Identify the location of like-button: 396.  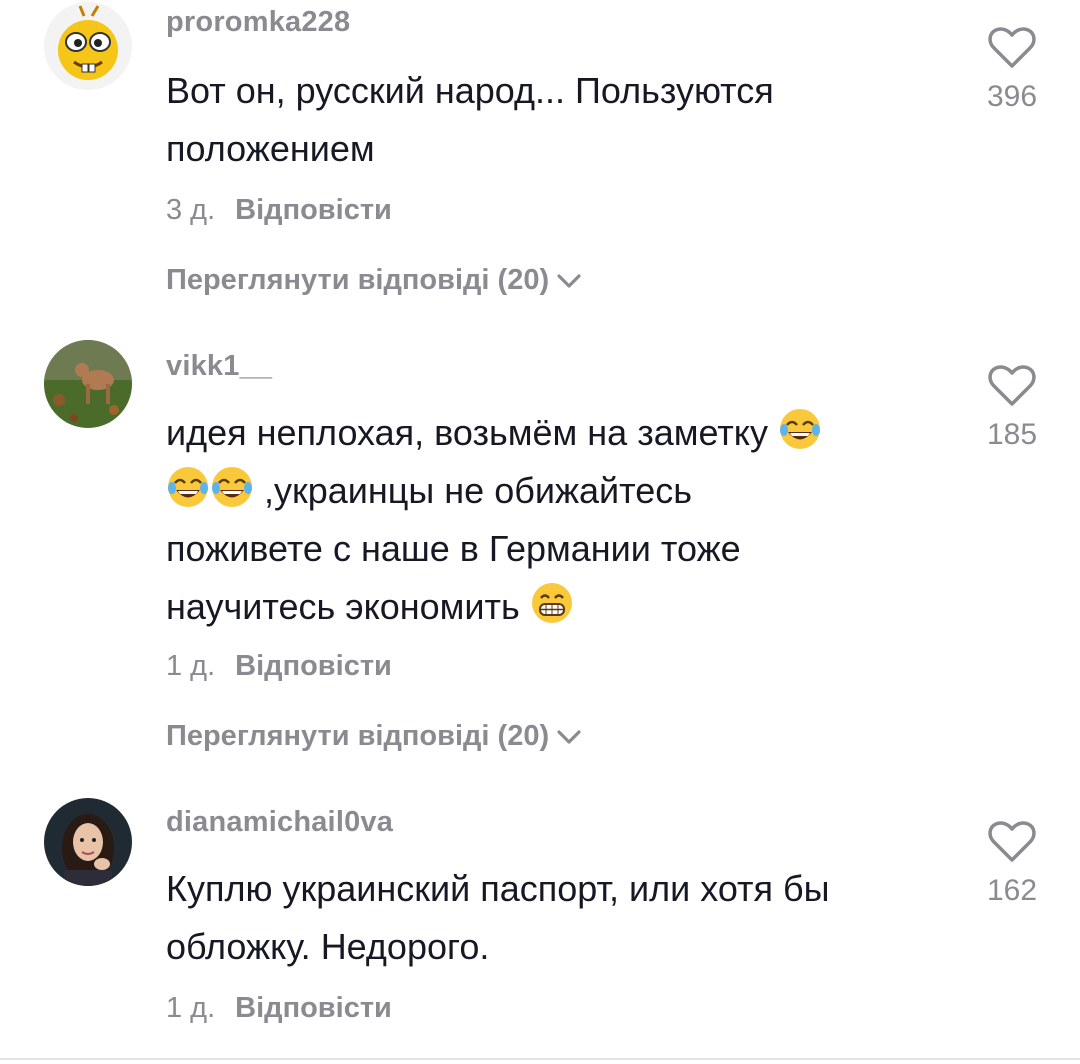
(1012, 70).